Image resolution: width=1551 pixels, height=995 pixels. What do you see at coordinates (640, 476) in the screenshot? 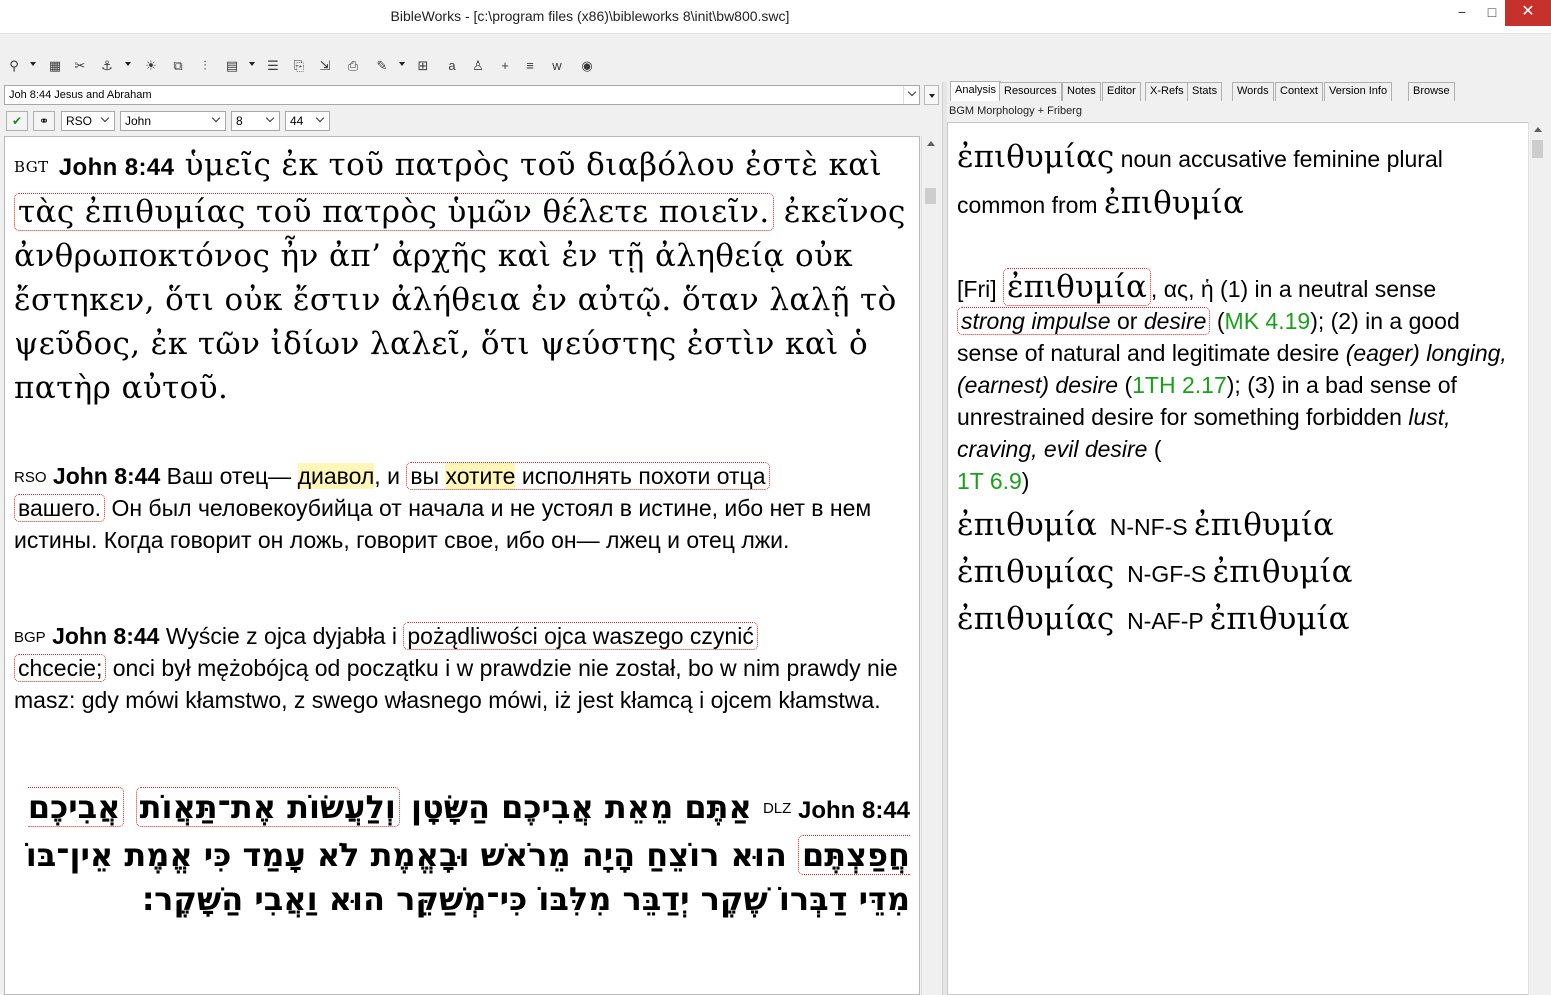
I see `phrase-part: исполнять похоти отца` at bounding box center [640, 476].